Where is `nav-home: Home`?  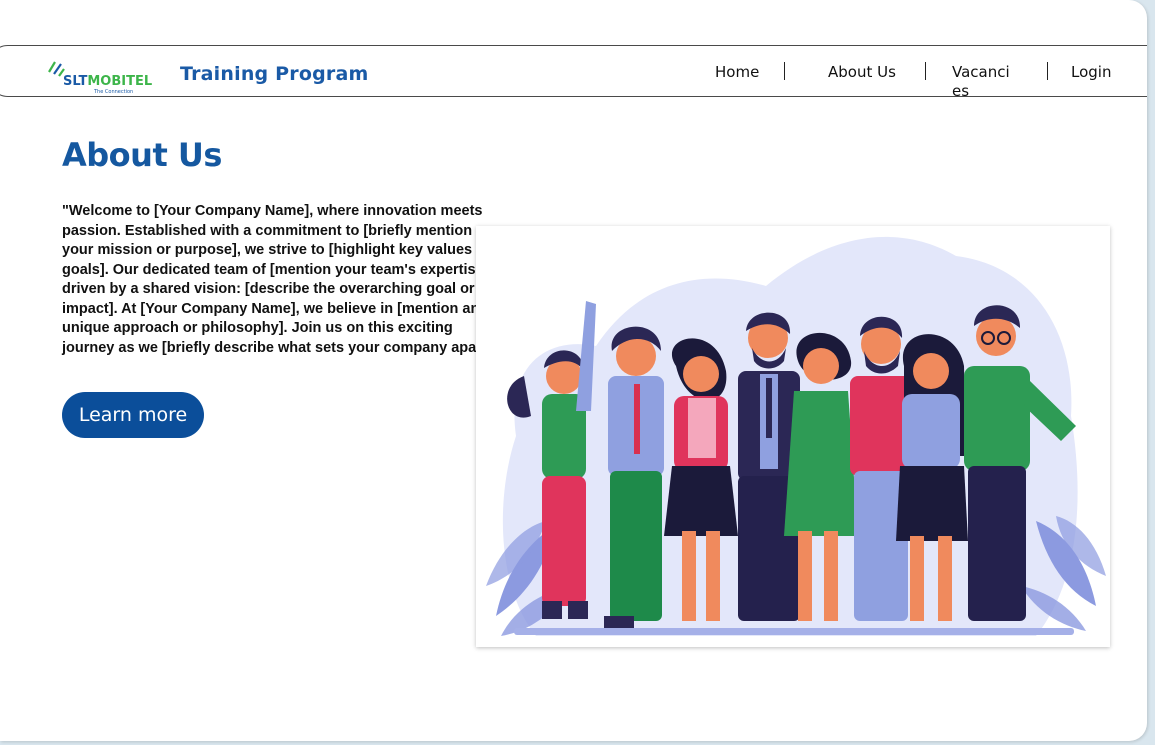
nav-home: Home is located at coordinates (737, 72).